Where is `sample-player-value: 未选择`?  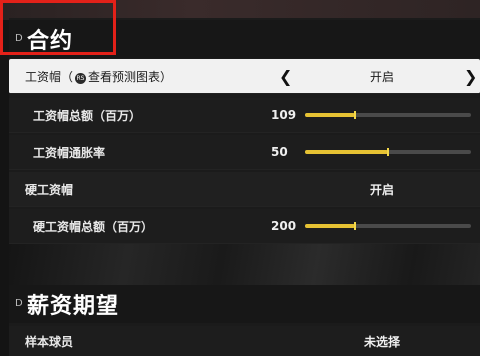
sample-player-value: 未选择 is located at coordinates (381, 341).